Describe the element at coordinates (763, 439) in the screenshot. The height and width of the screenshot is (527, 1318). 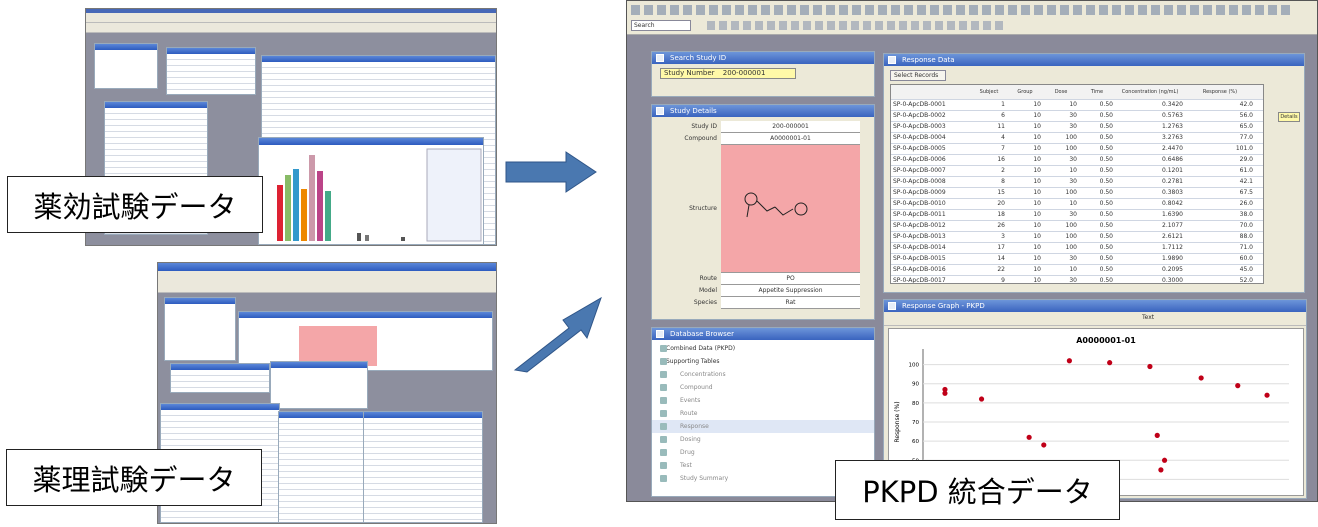
I see `tree-item: Dosing` at that location.